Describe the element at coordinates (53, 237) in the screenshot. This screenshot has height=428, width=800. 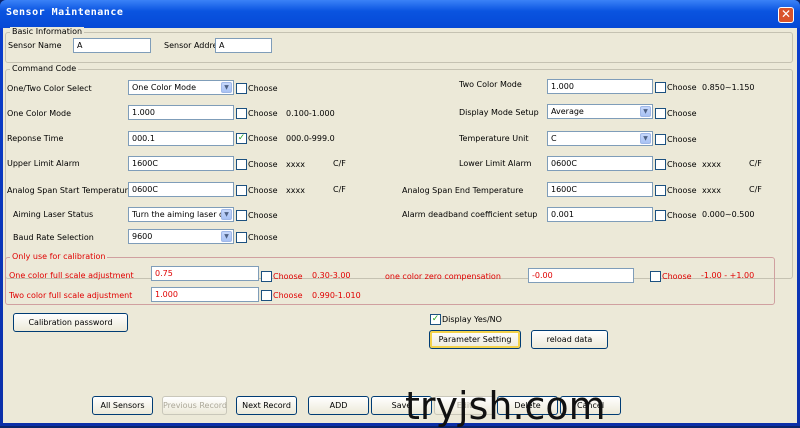
I see `baud-rate-label: Baud Rate Selection` at that location.